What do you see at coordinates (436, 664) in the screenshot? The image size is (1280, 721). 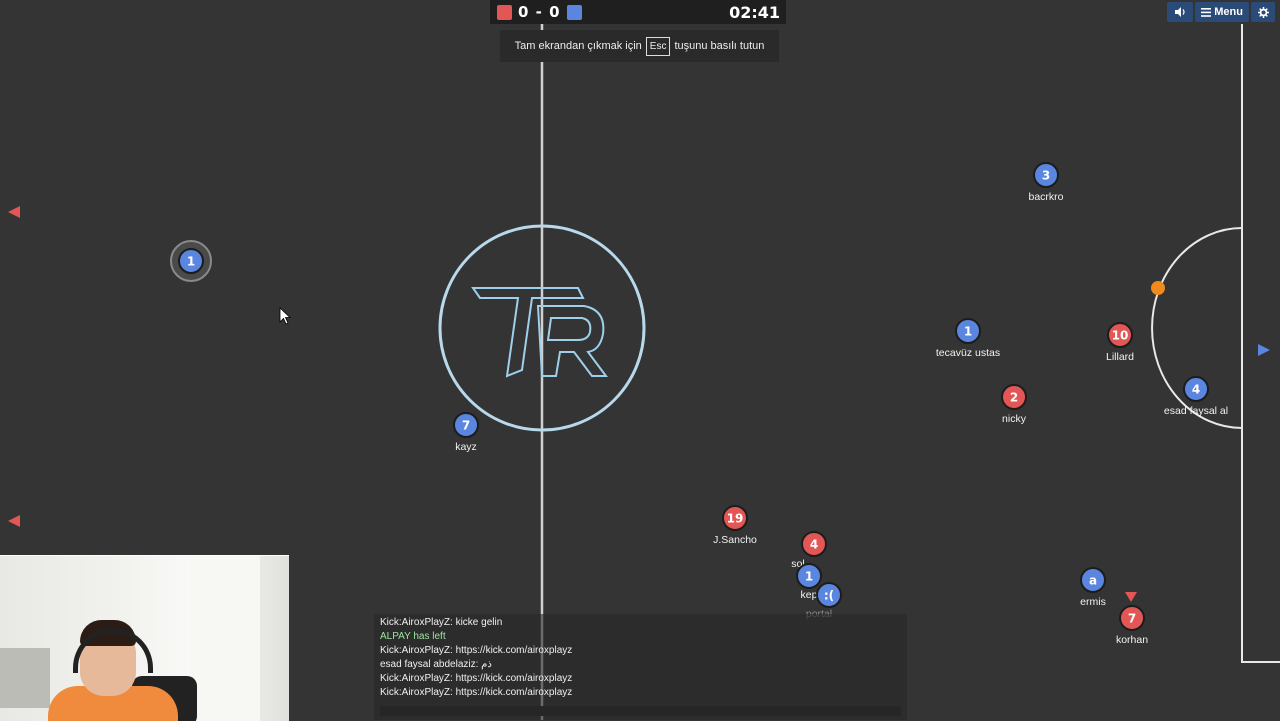 I see `chat-message: esad faysal abdelaziz: ذم` at bounding box center [436, 664].